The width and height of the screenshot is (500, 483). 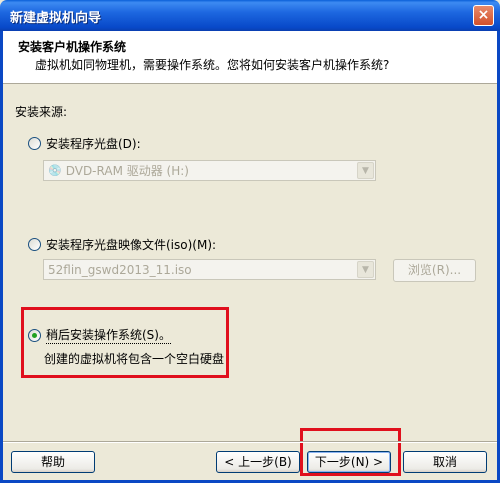 What do you see at coordinates (209, 269) in the screenshot?
I see `iso-path-select: 52flin_gswd2013_11.iso ▼` at bounding box center [209, 269].